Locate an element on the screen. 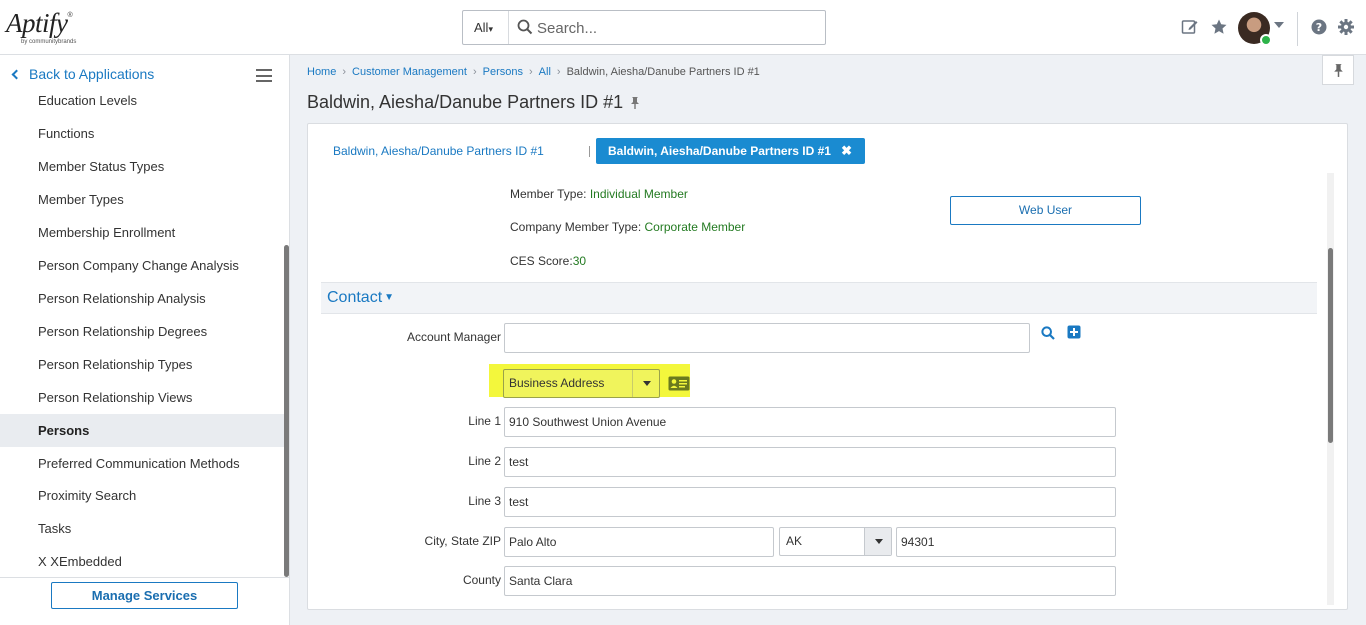  ces-score-label: CES Score: is located at coordinates (541, 261).